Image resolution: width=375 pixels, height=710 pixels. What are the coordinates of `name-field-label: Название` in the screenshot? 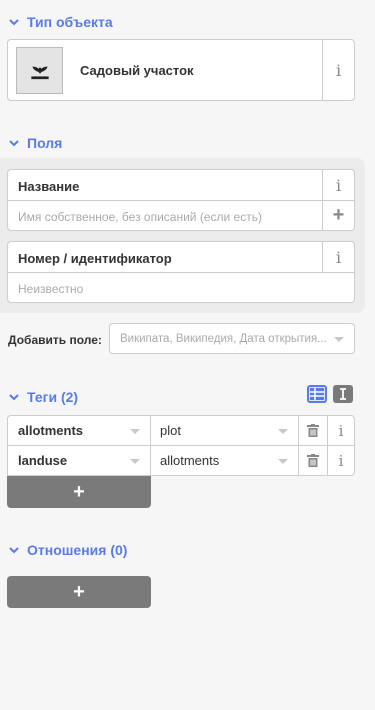 It's located at (49, 186).